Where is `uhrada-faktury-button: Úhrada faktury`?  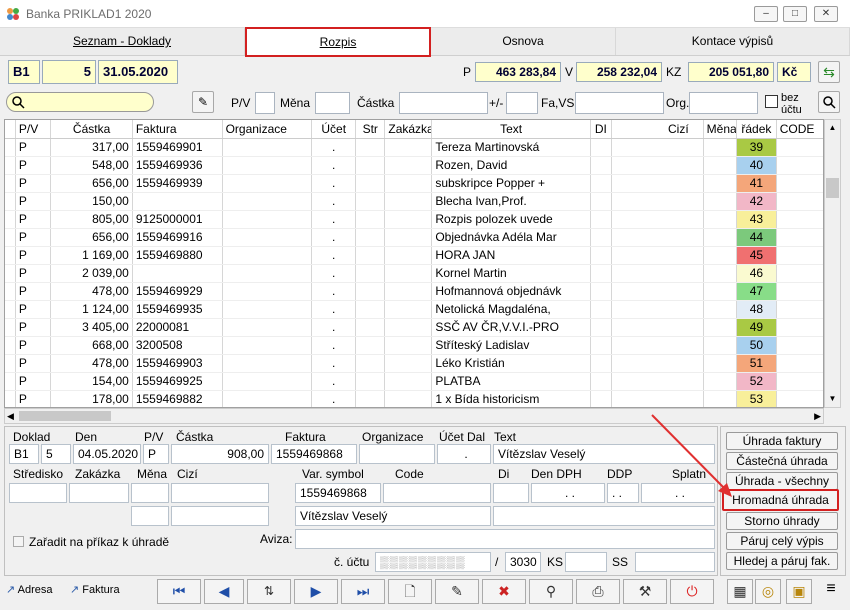
uhrada-faktury-button: Úhrada faktury is located at coordinates (782, 441).